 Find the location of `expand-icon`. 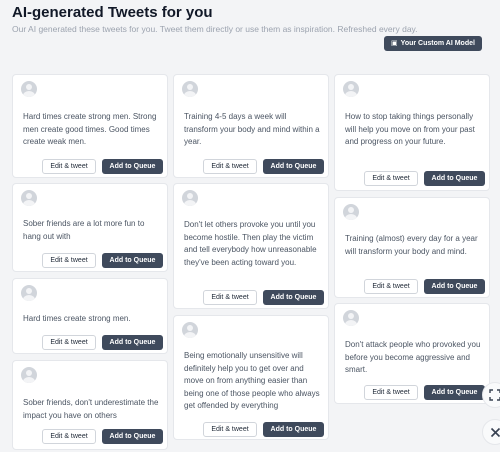

expand-icon is located at coordinates (494, 395).